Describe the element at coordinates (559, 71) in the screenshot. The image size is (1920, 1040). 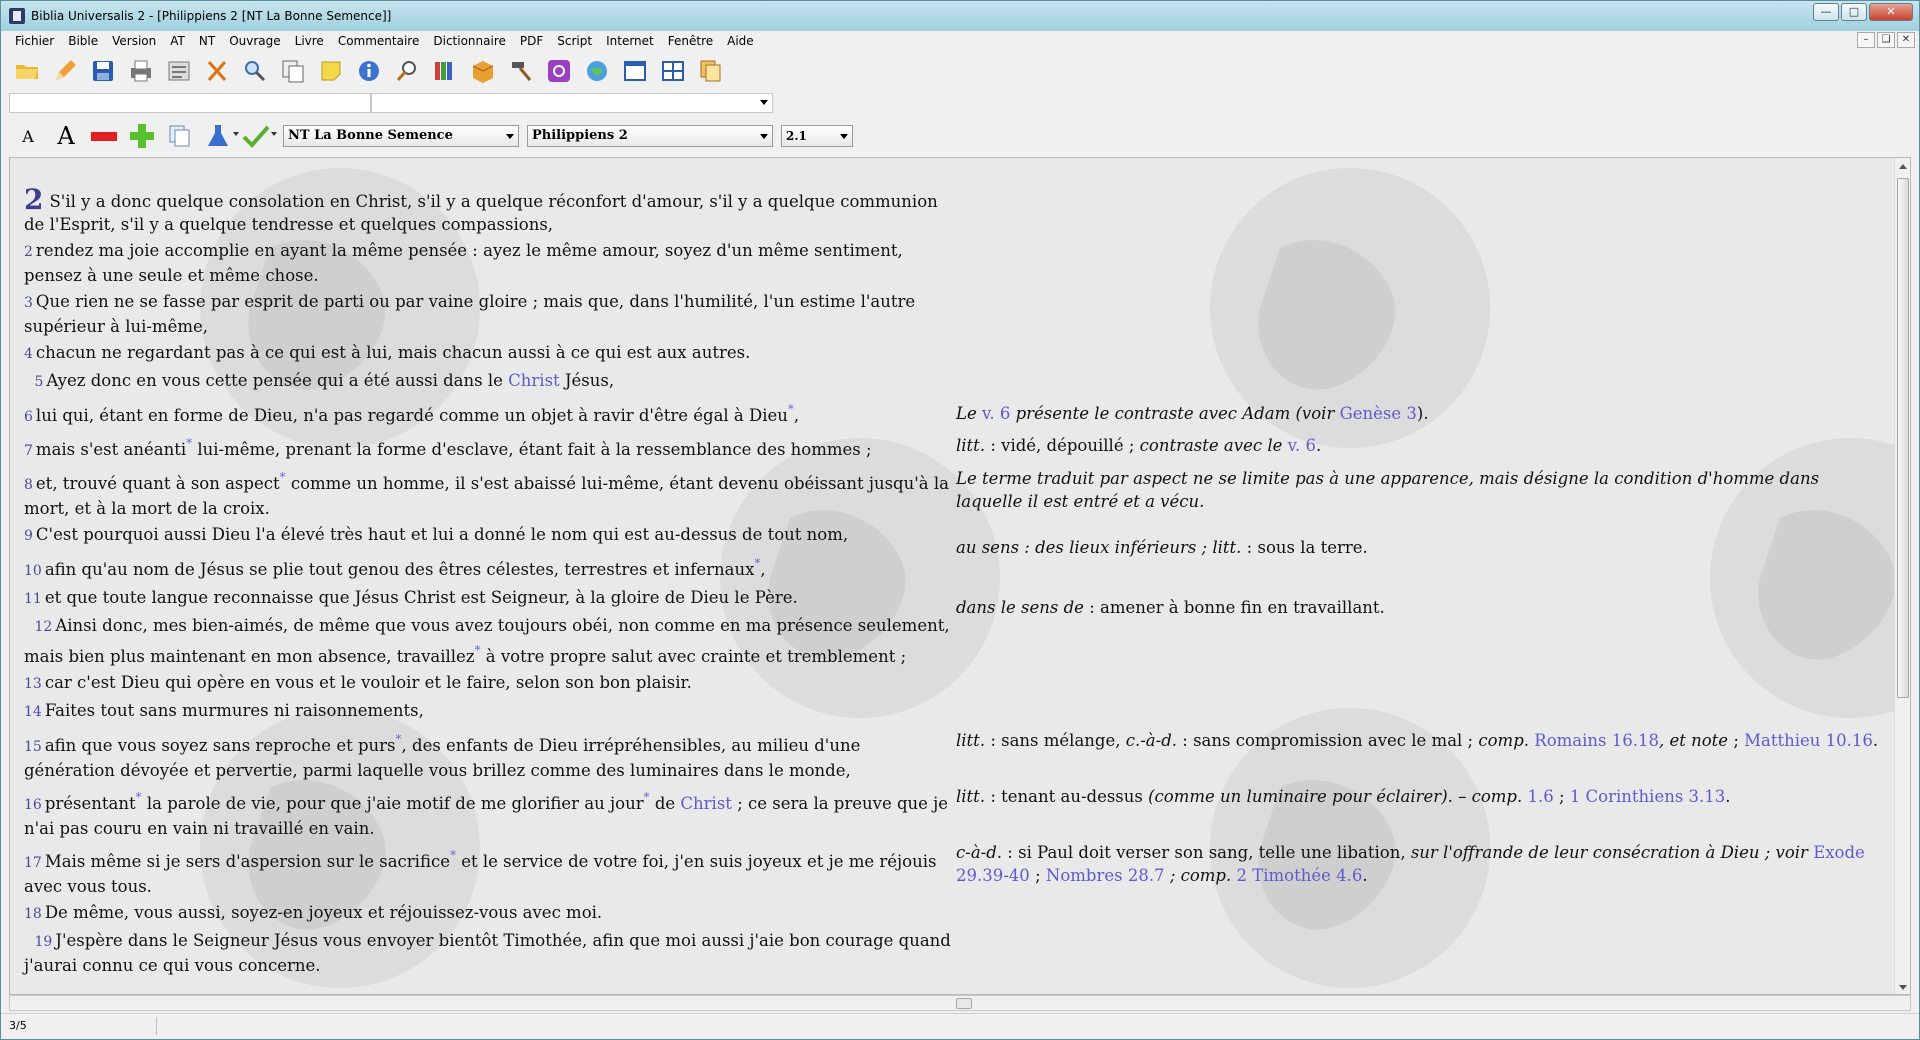
I see `email-icon` at that location.